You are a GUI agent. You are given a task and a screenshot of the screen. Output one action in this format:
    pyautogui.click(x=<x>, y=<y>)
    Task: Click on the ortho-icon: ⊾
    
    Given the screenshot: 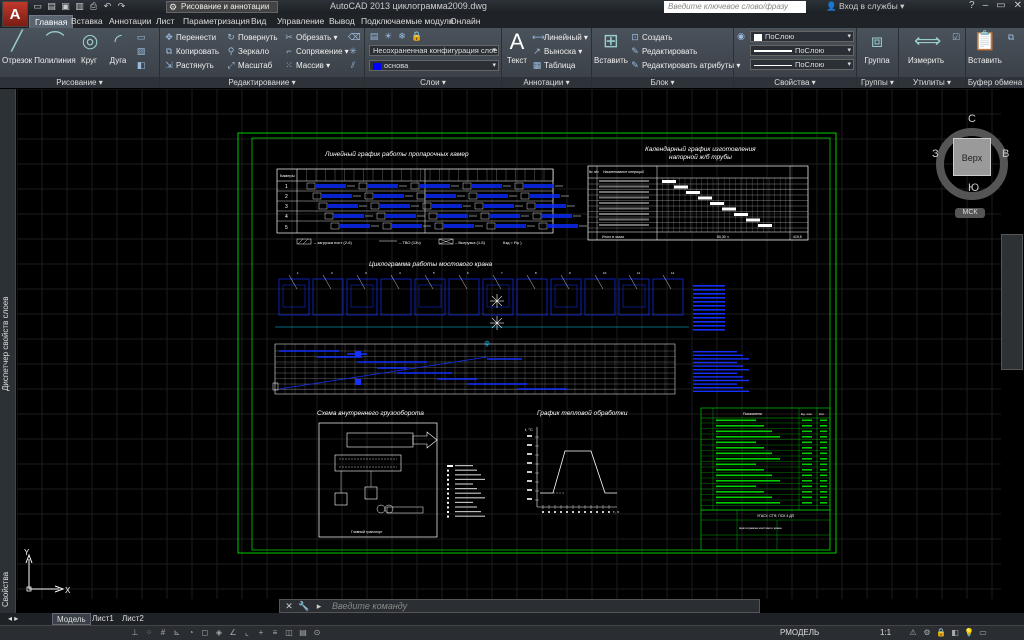 What is the action you would take?
    pyautogui.click(x=177, y=633)
    